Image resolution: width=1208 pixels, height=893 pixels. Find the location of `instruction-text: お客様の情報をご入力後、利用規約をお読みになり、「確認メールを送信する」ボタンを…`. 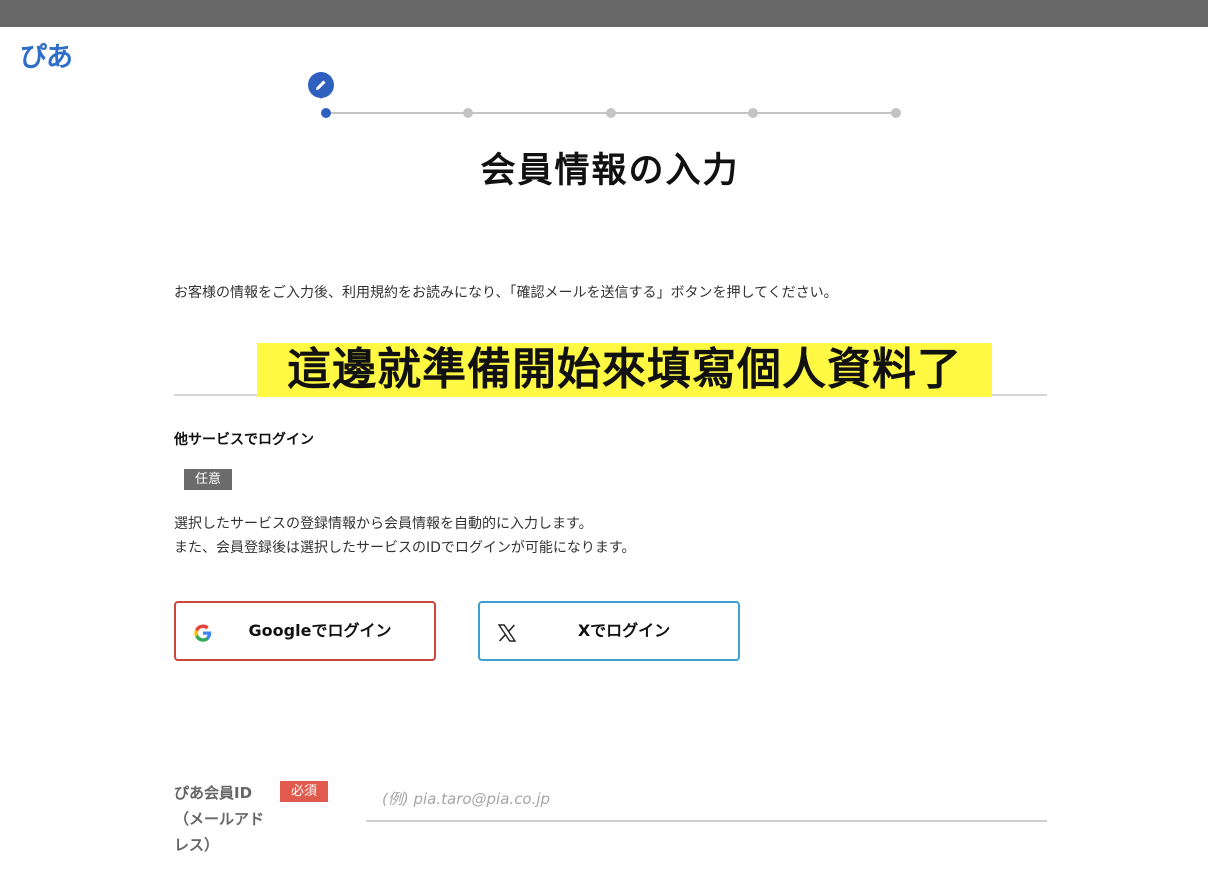

instruction-text: お客様の情報をご入力後、利用規約をお読みになり、「確認メールを送信する」ボタンを… is located at coordinates (506, 293).